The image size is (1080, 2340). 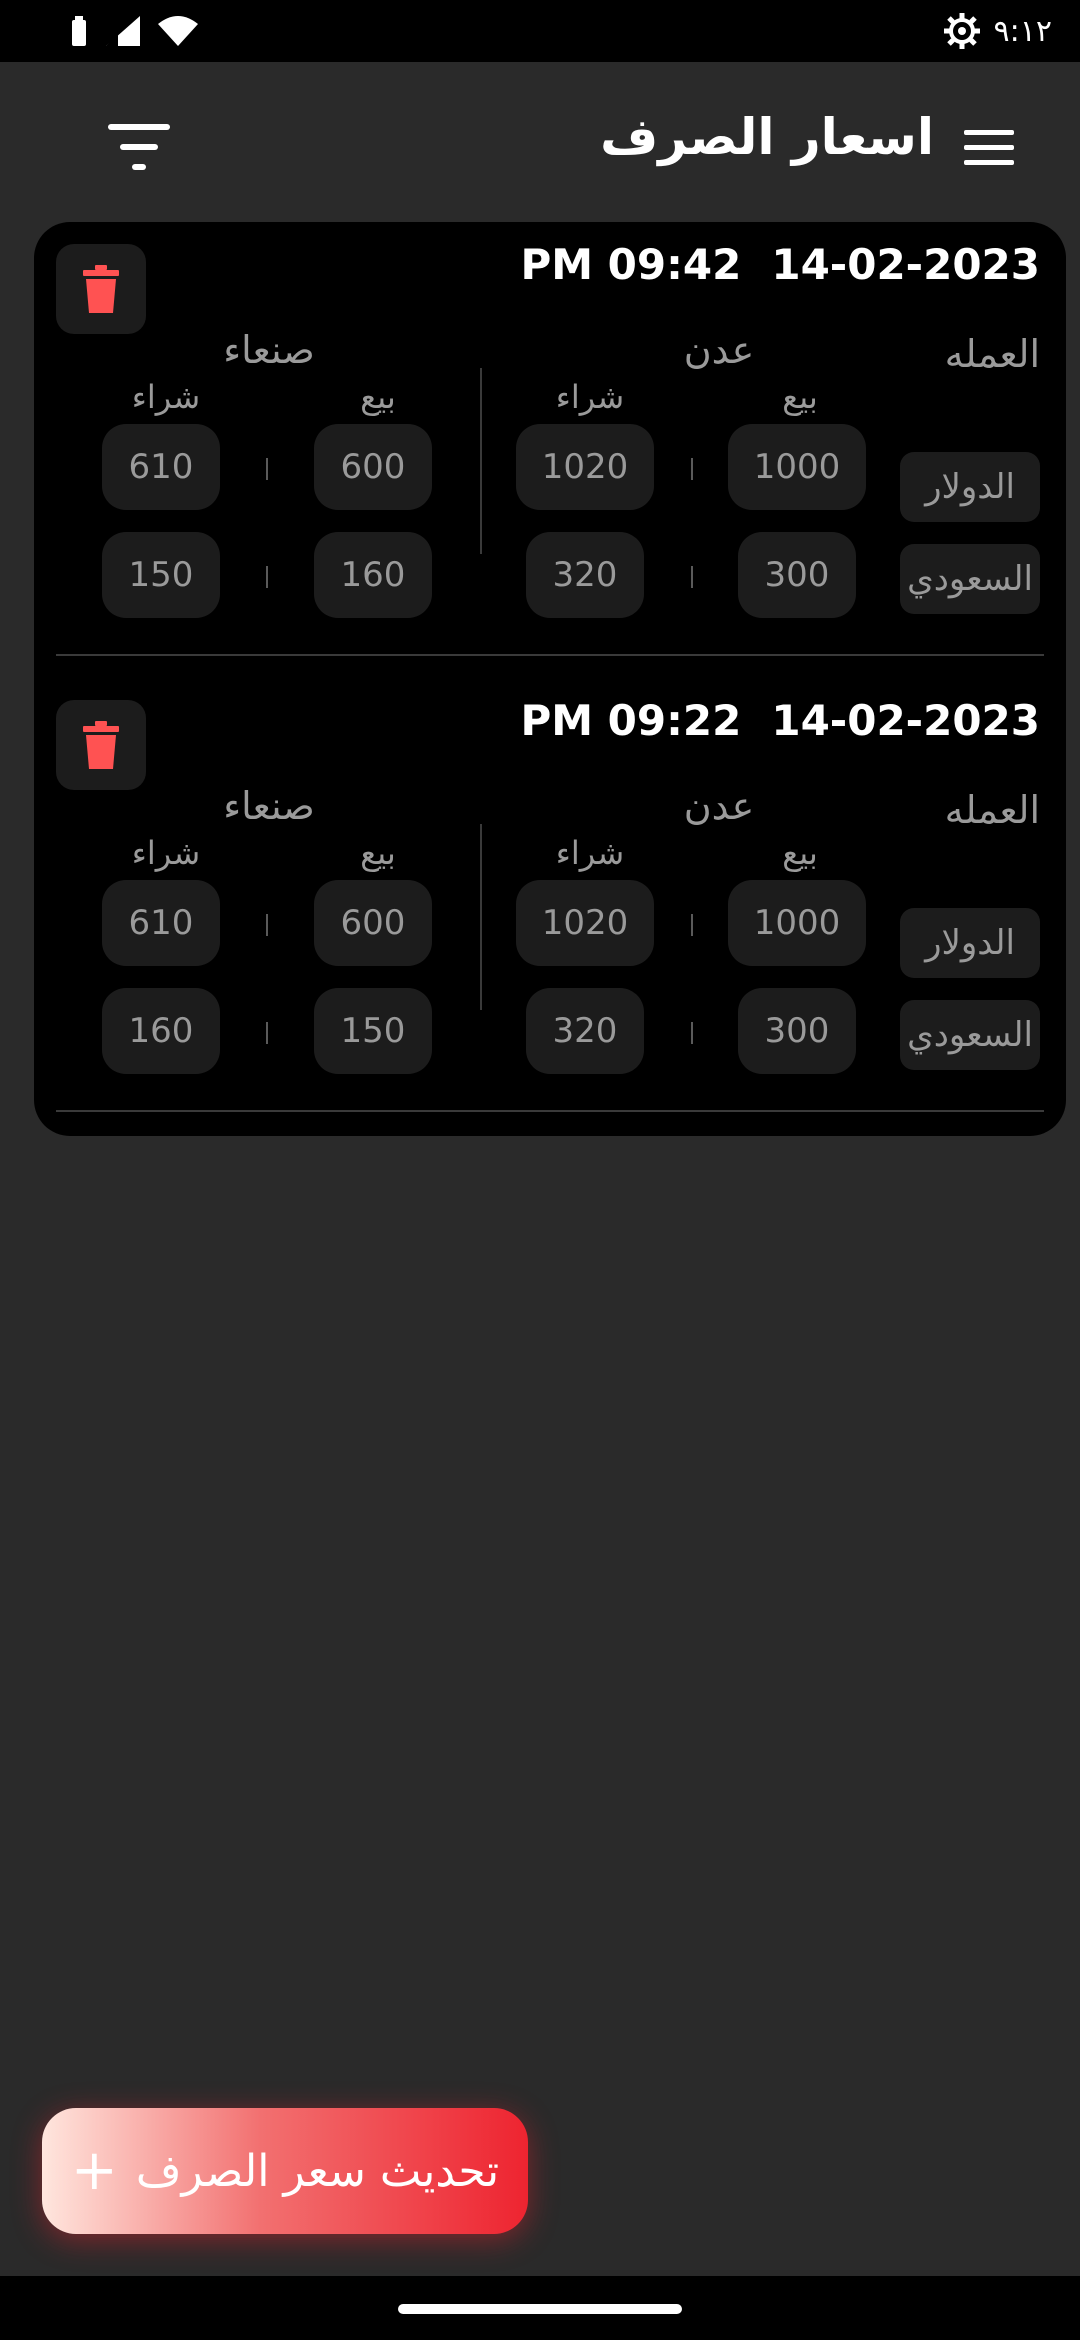 What do you see at coordinates (161, 1031) in the screenshot?
I see `sanaa-buy-value: 160` at bounding box center [161, 1031].